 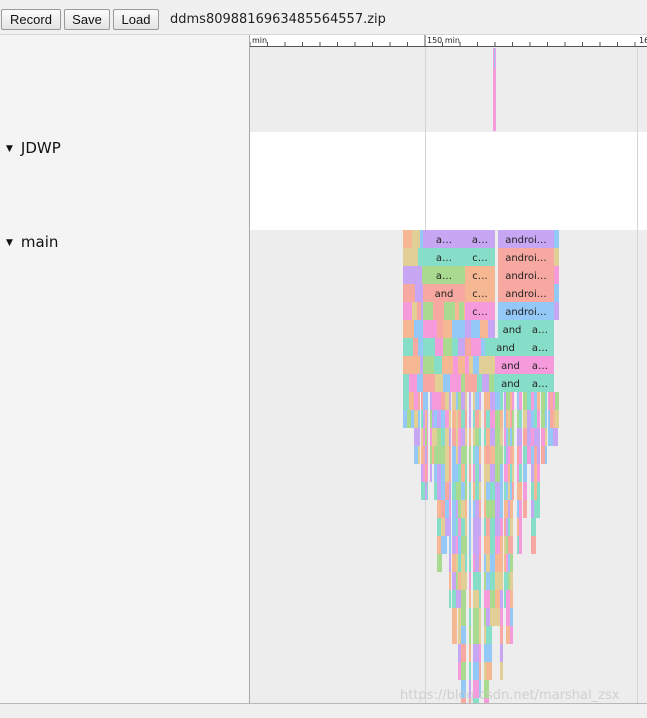 I want to click on load-button: Load, so click(x=136, y=19).